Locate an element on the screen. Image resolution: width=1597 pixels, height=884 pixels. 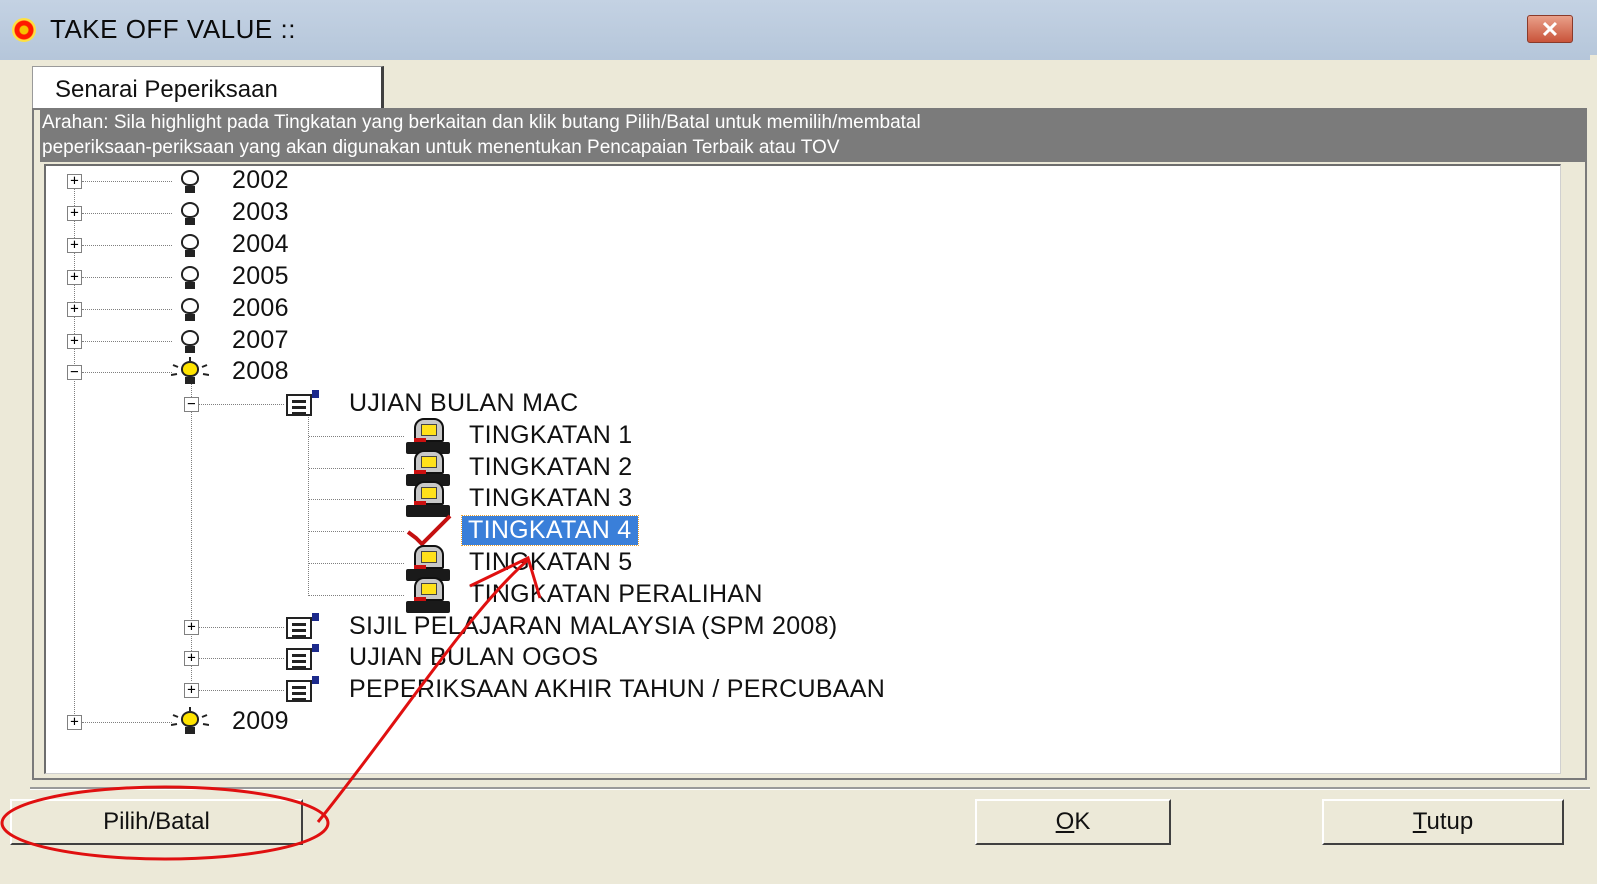
tree-node-exam: PEPERIKSAAN AKHIR TAHUN / PERCUBAAN is located at coordinates (617, 689).